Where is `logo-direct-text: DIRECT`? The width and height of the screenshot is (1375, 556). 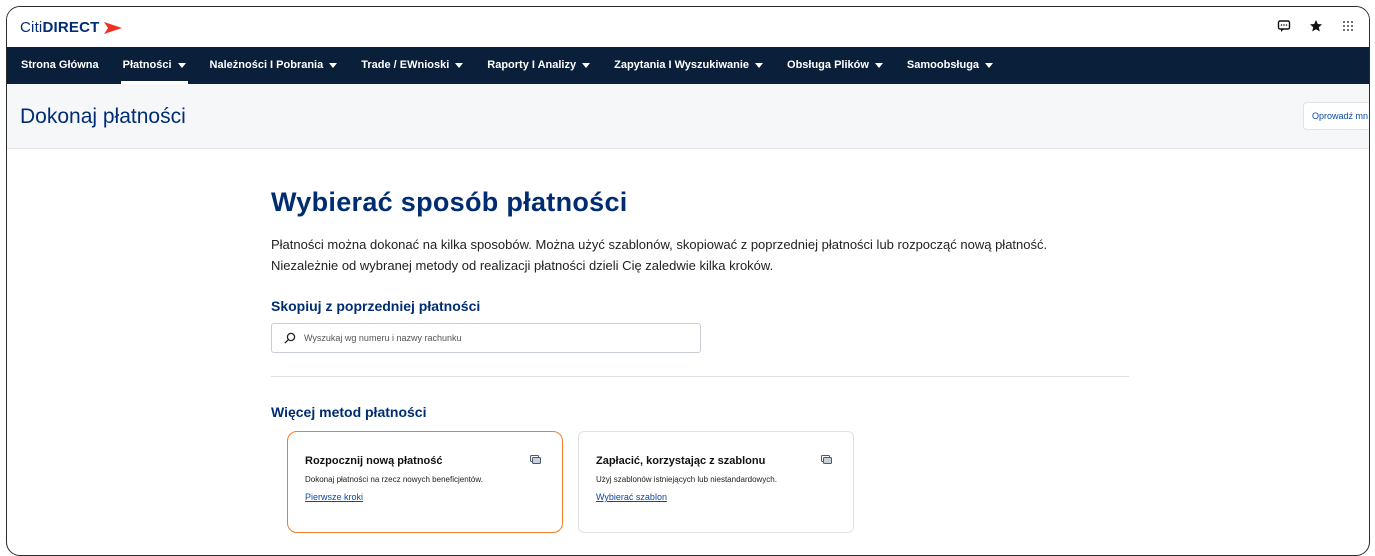
logo-direct-text: DIRECT is located at coordinates (71, 27).